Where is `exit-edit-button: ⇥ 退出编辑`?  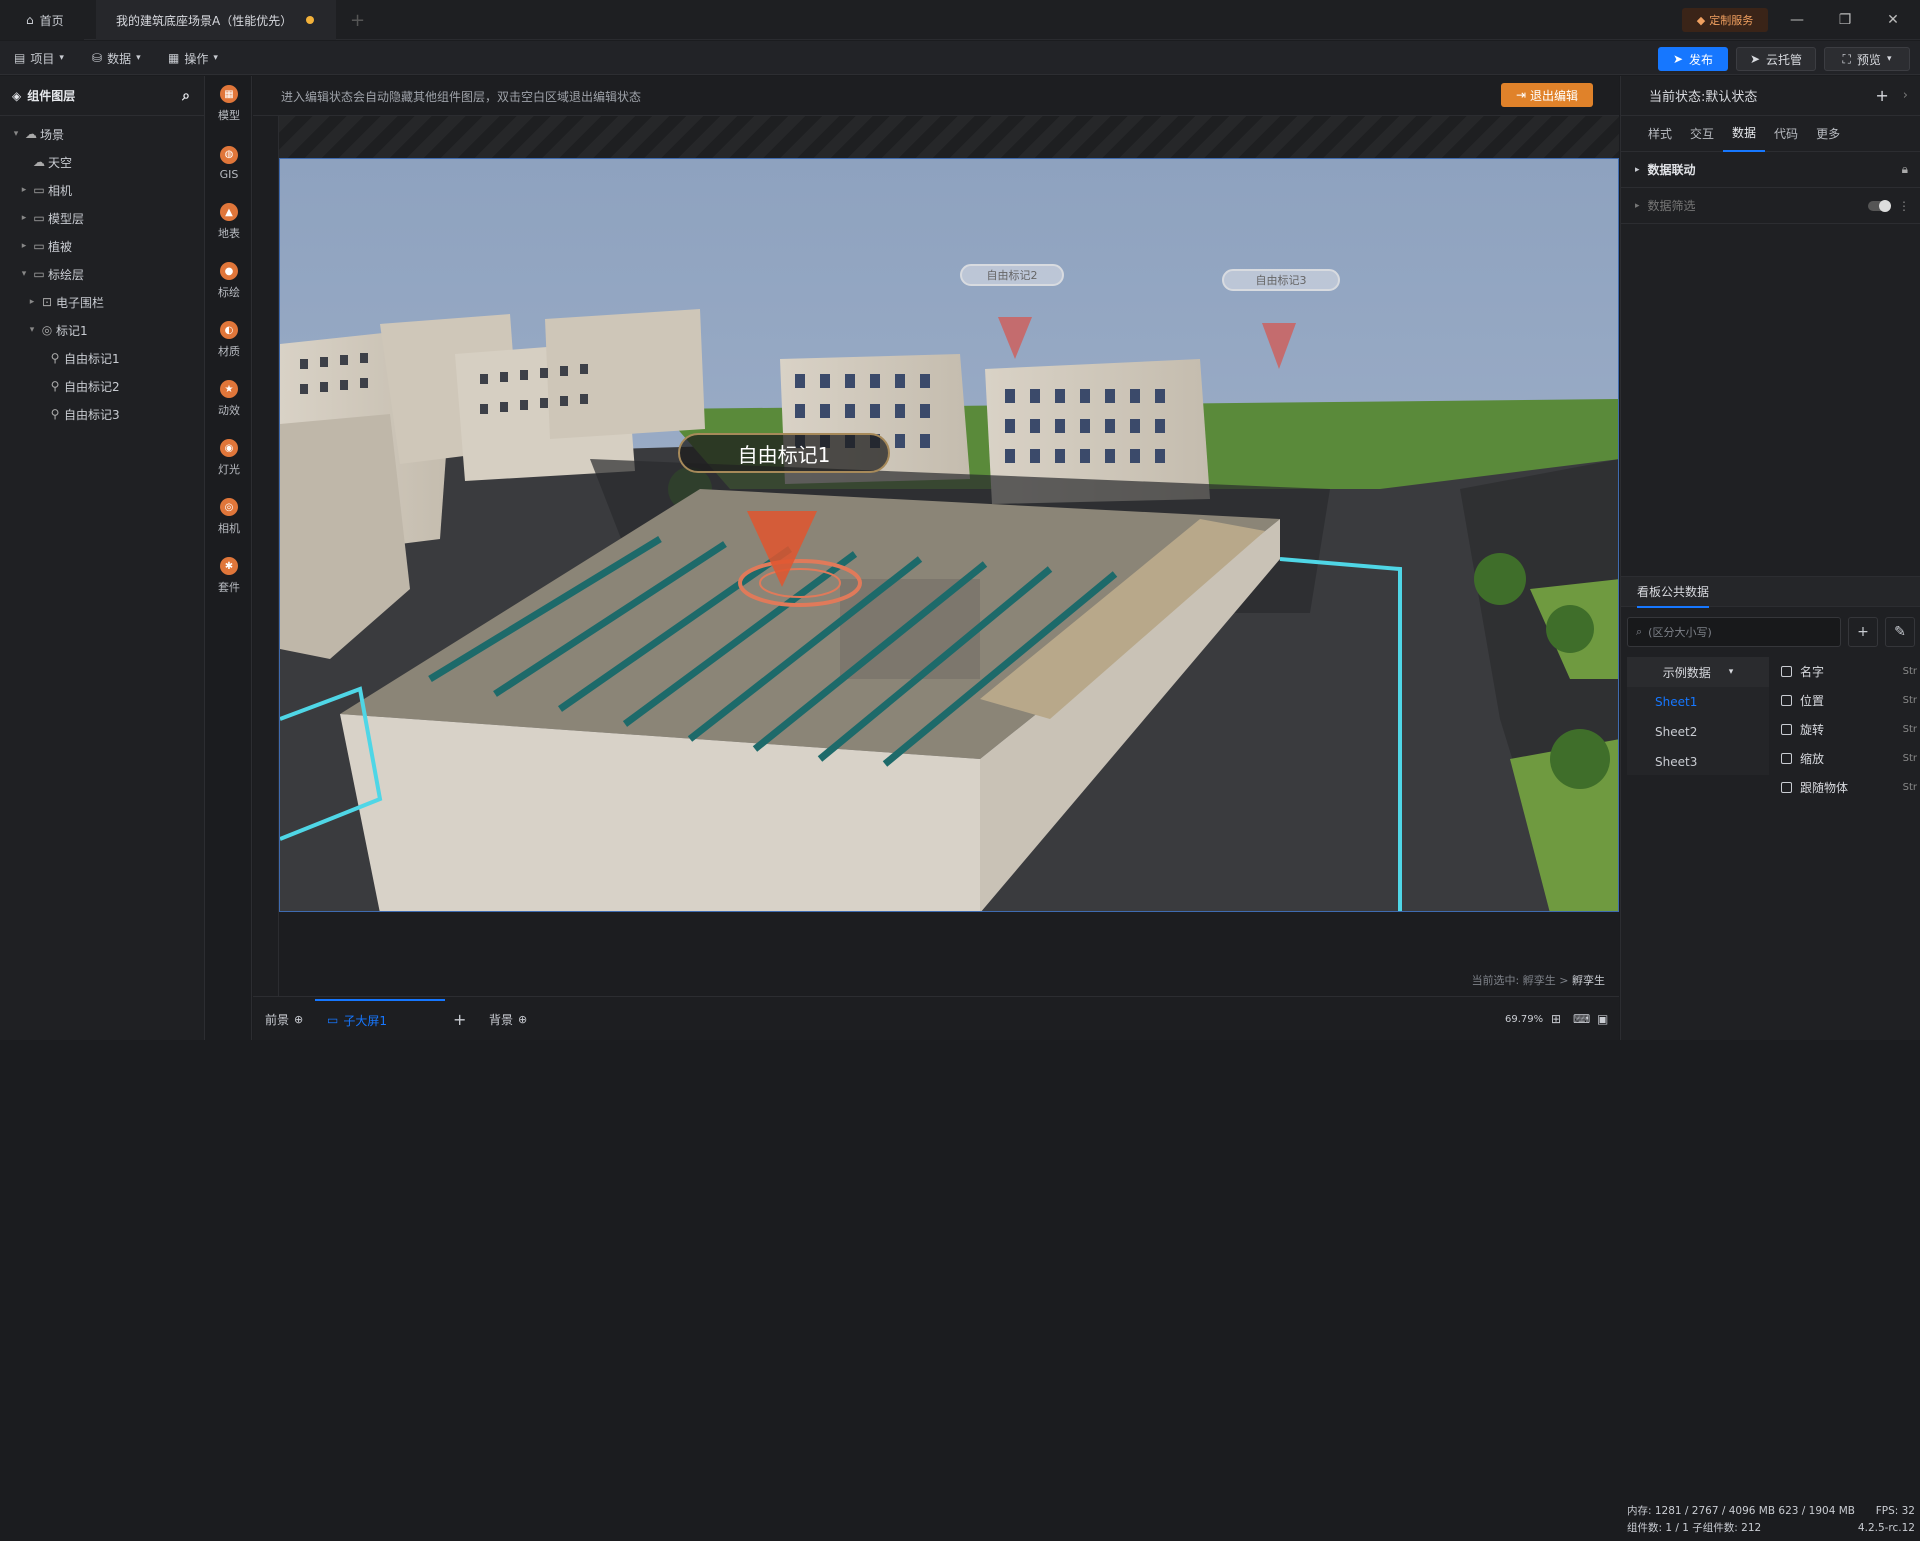 exit-edit-button: ⇥ 退出编辑 is located at coordinates (1547, 95).